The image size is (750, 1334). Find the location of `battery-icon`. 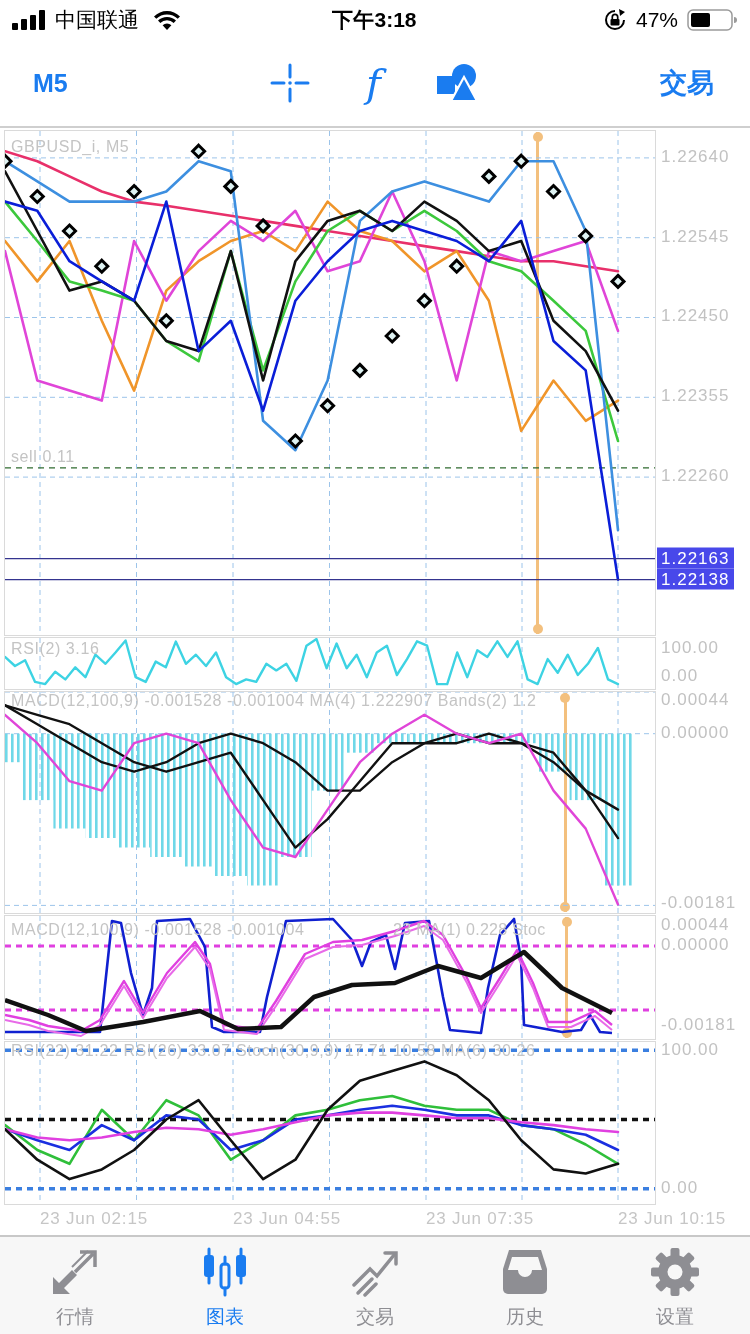

battery-icon is located at coordinates (712, 20).